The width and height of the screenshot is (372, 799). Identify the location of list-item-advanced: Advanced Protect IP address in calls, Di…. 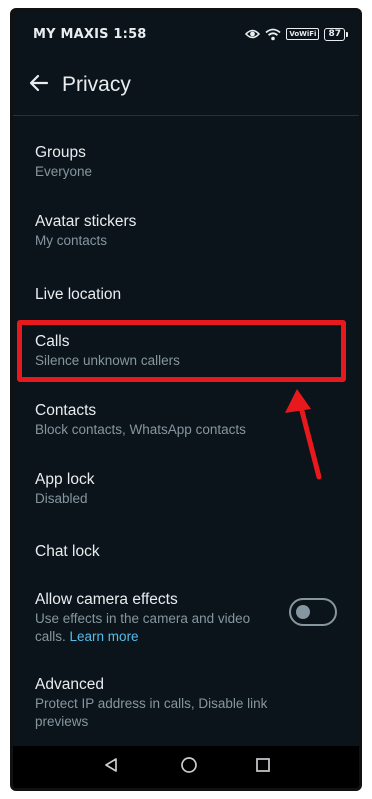
(186, 703).